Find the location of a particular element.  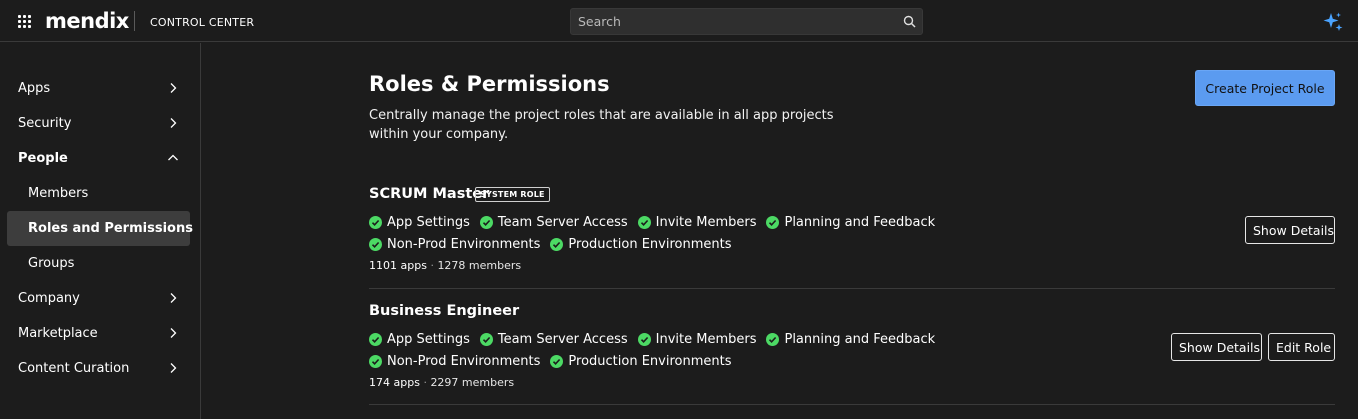

app-grid-icon is located at coordinates (25, 22).